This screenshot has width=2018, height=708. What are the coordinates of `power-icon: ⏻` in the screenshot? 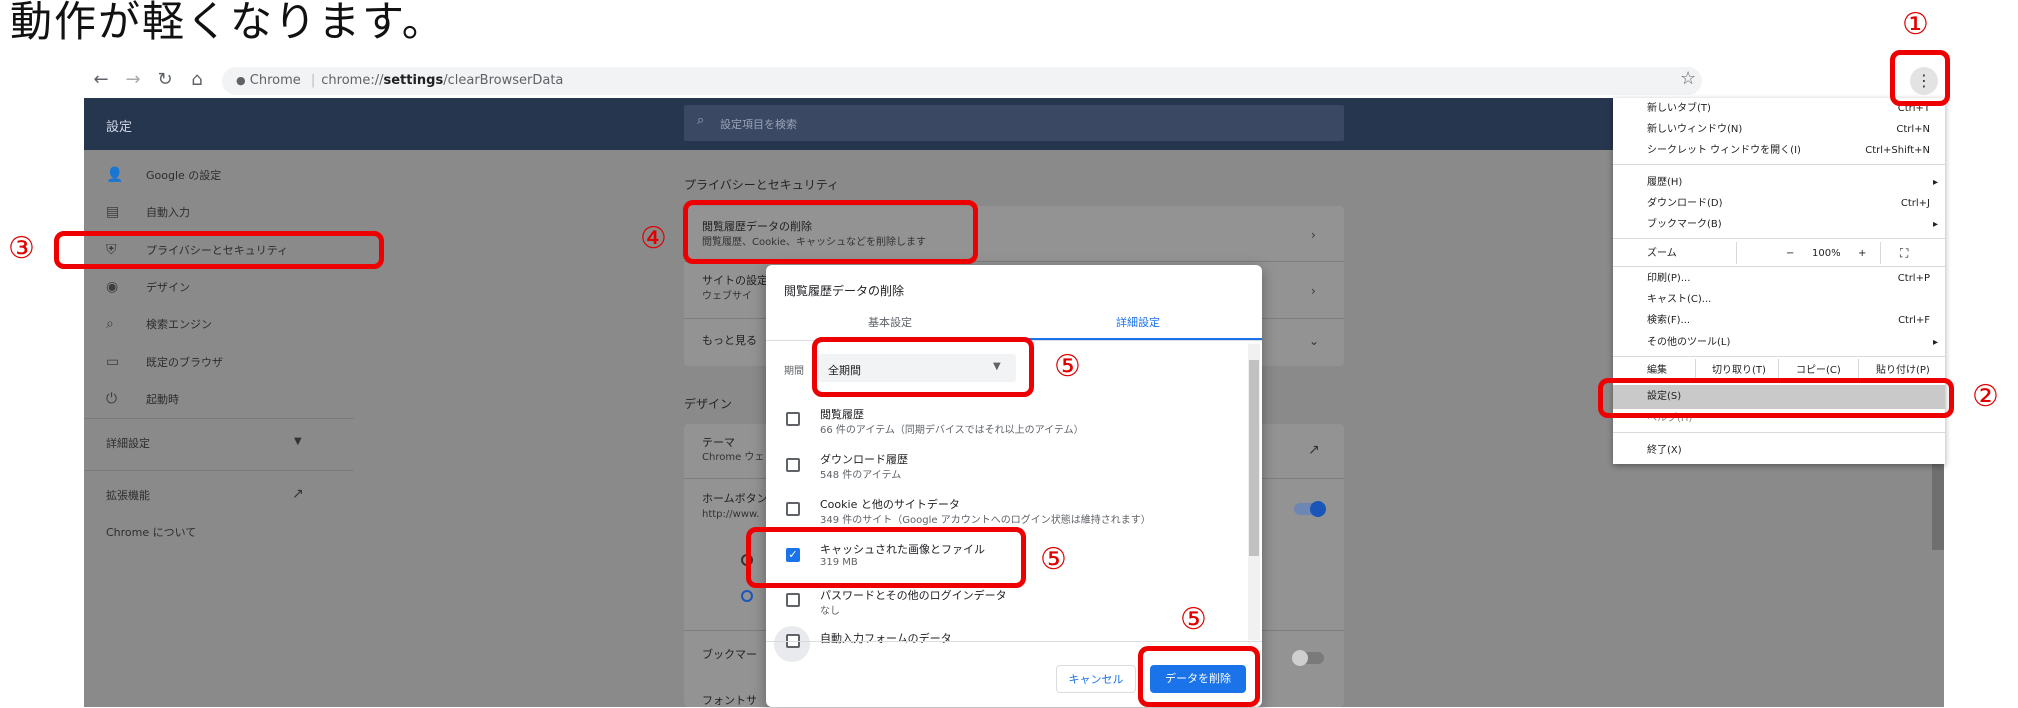 It's located at (112, 399).